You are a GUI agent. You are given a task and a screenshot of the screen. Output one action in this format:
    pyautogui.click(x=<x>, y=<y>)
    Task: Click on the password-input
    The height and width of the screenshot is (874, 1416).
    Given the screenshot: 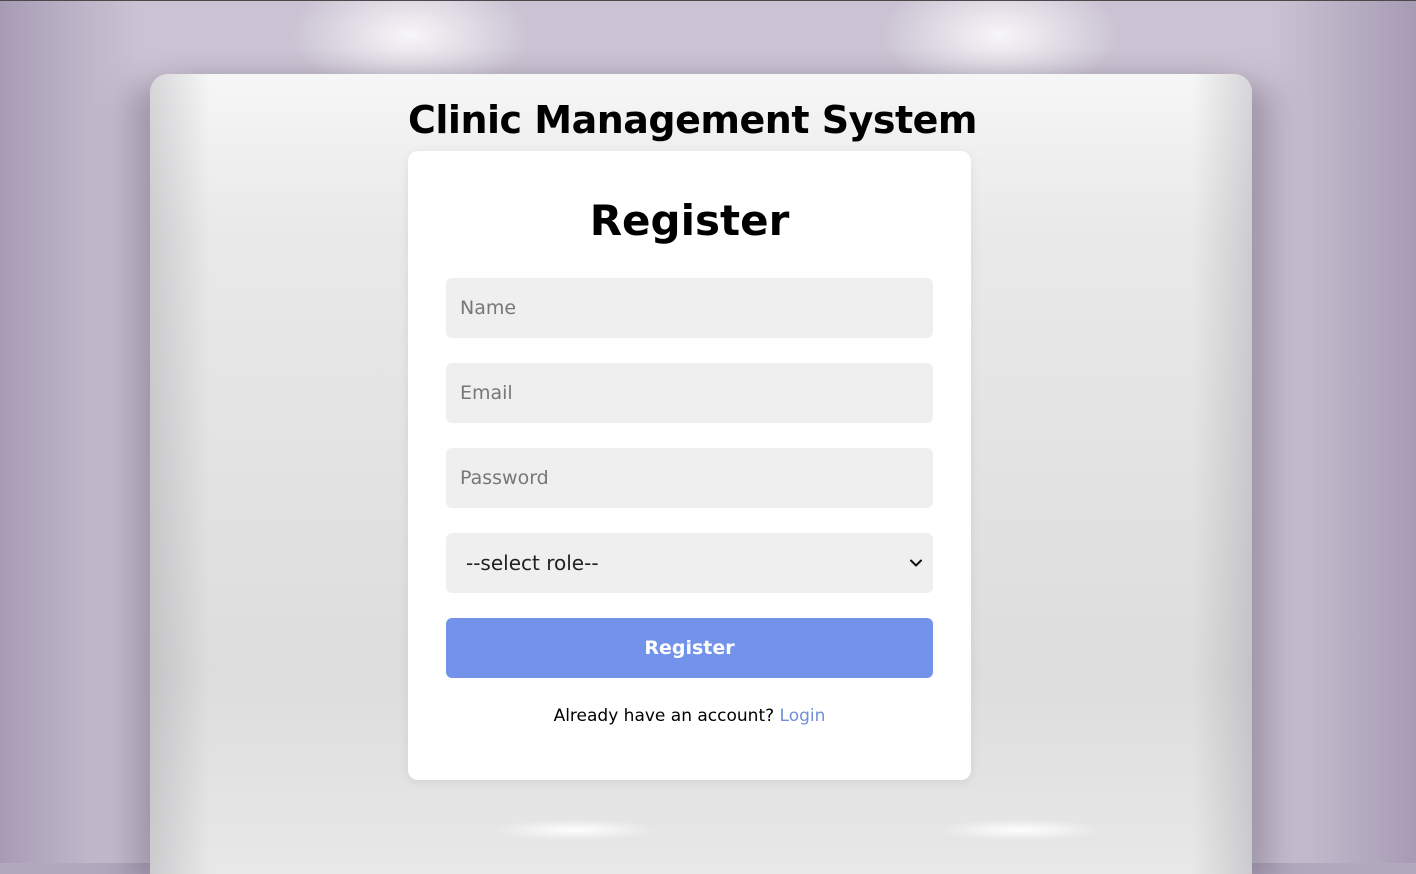 What is the action you would take?
    pyautogui.click(x=689, y=478)
    